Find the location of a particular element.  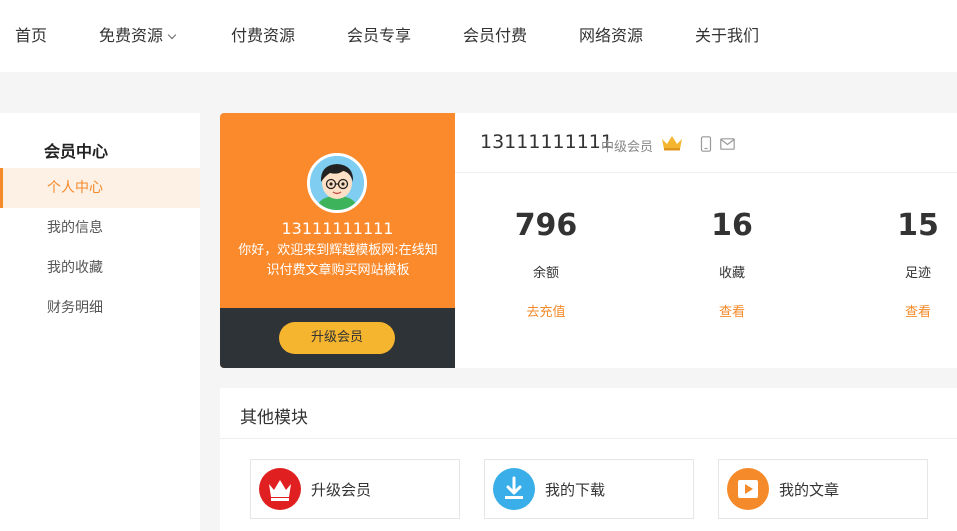

mail-icon is located at coordinates (727, 144).